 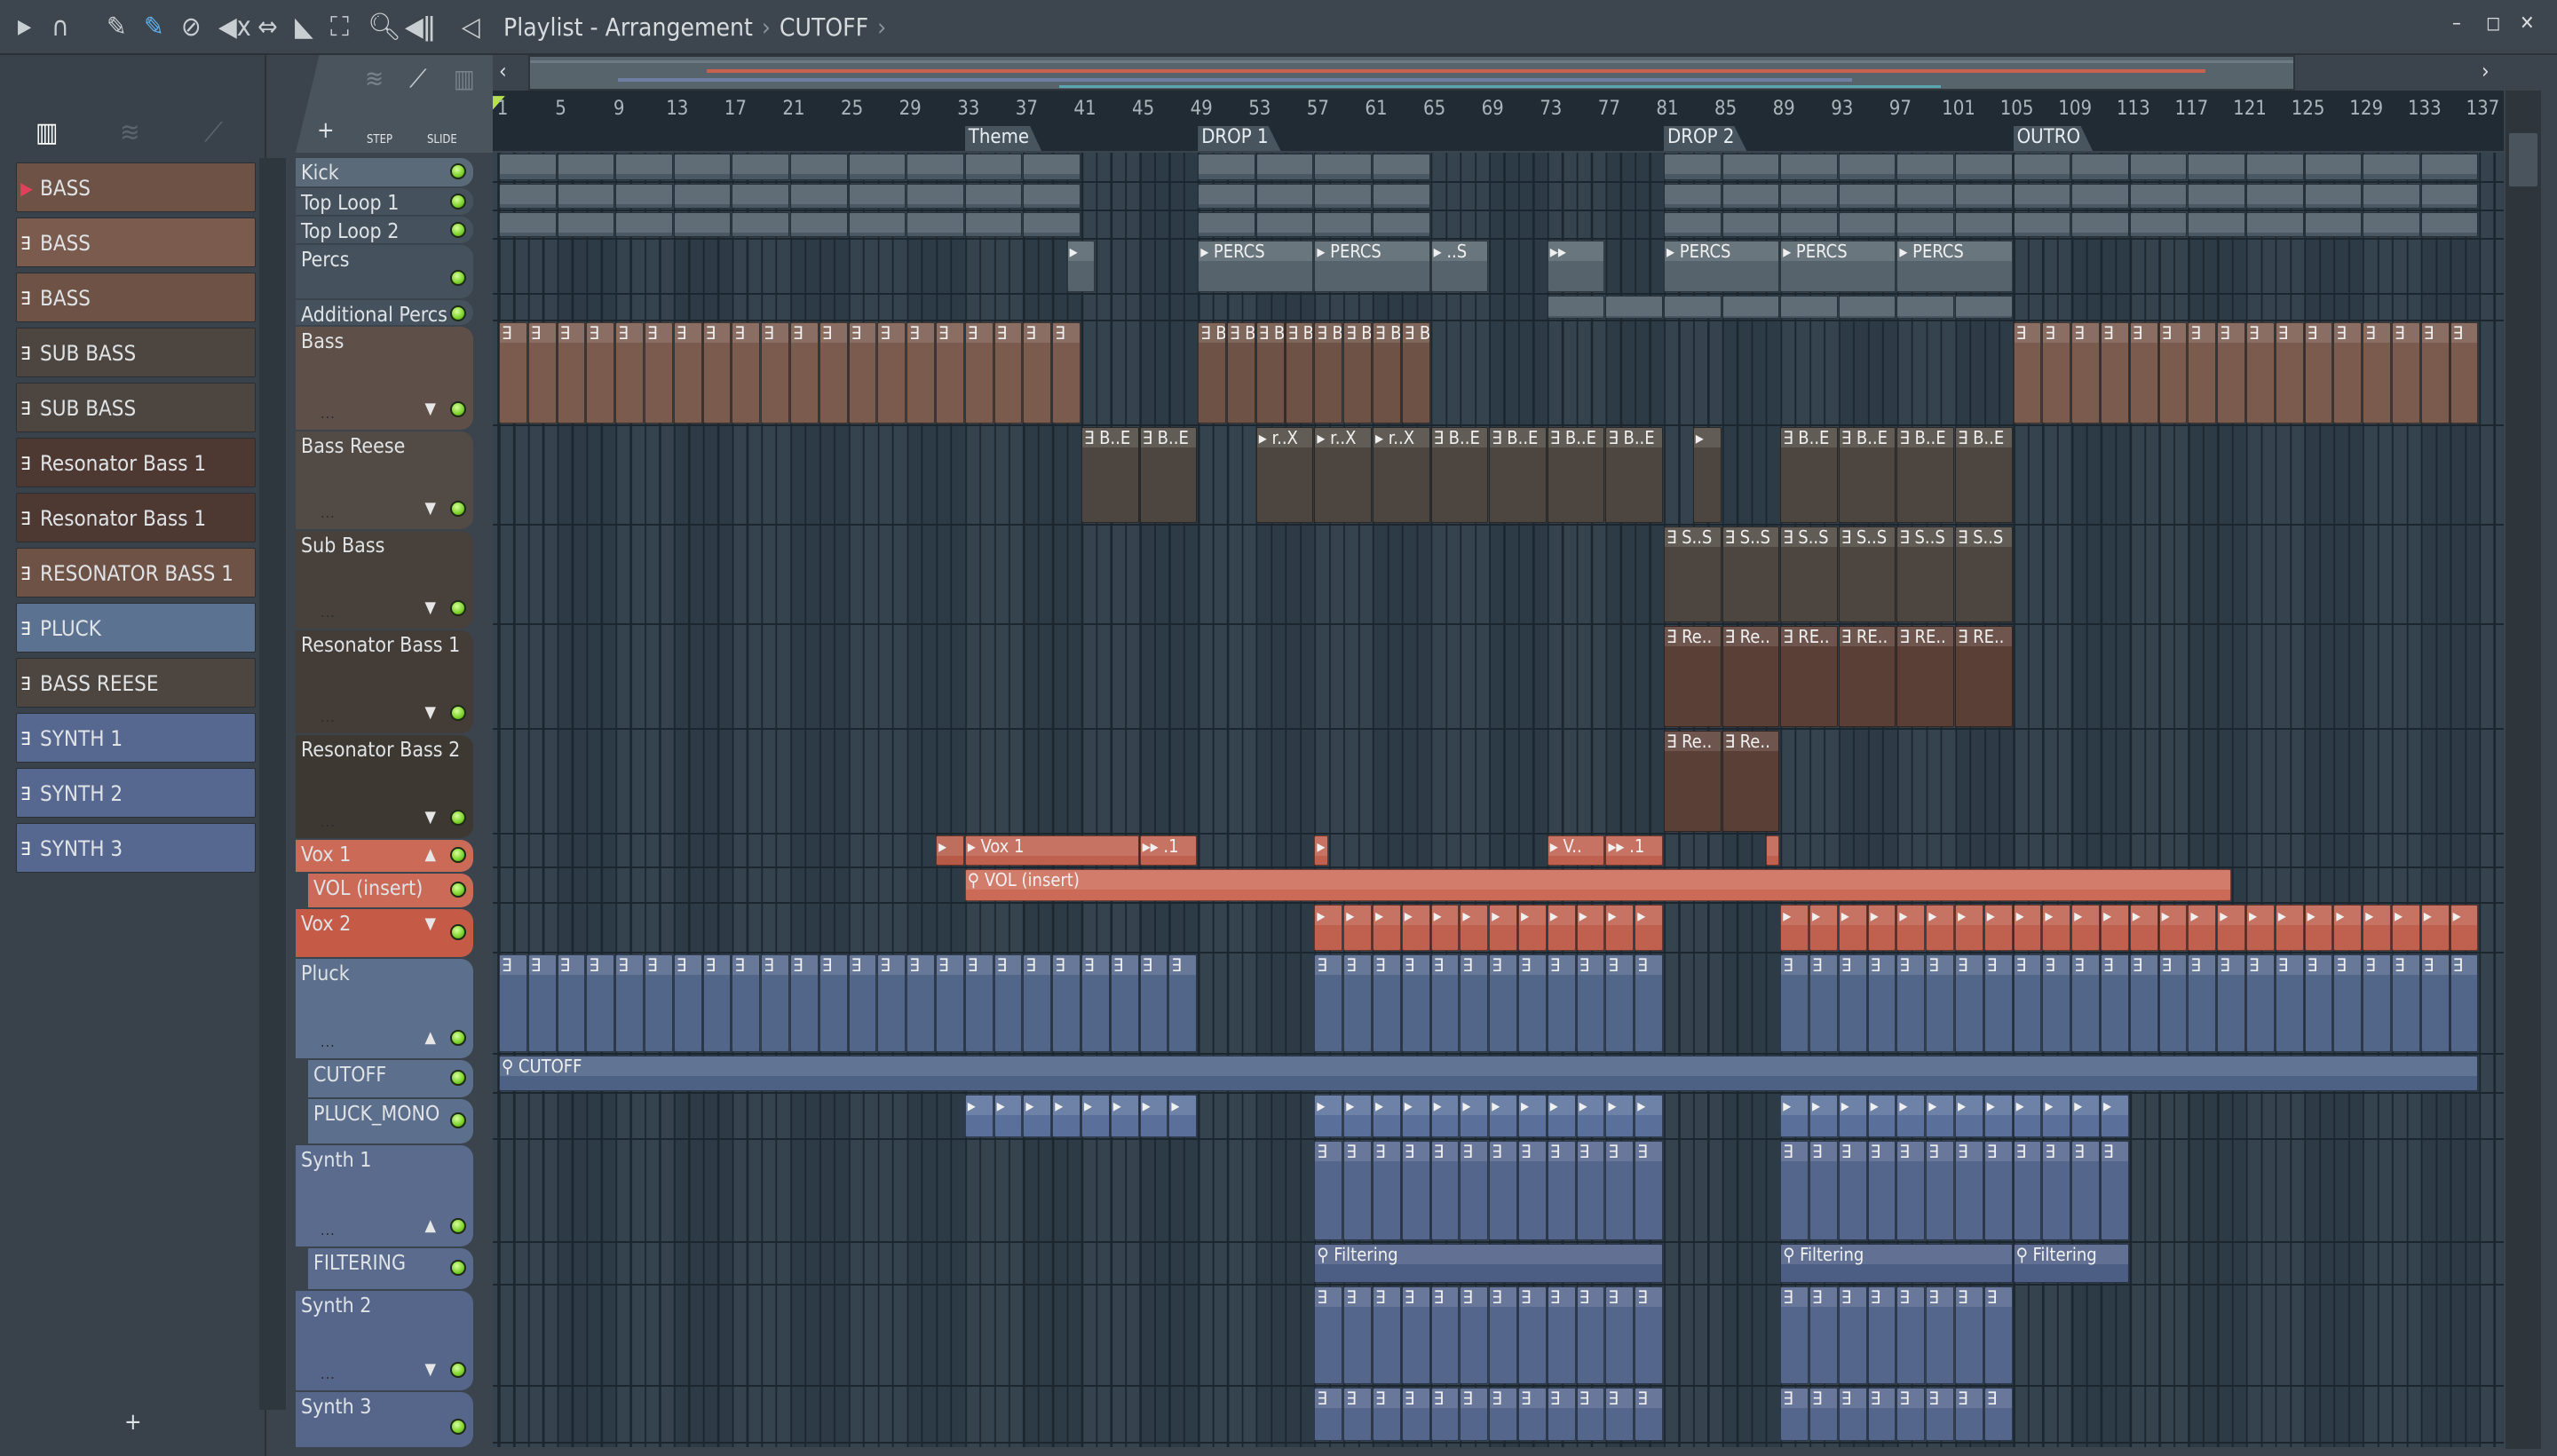 What do you see at coordinates (503, 71) in the screenshot?
I see `scroll-left-button: ‹` at bounding box center [503, 71].